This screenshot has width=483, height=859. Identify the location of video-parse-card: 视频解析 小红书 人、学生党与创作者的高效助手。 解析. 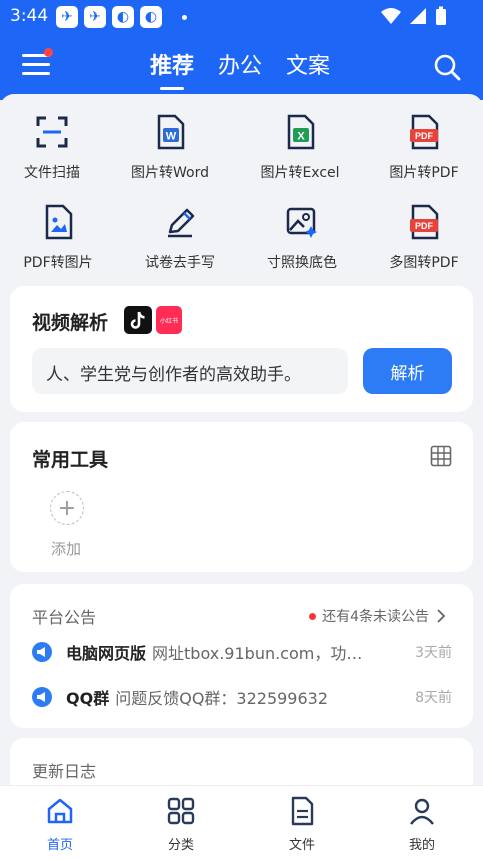
(241, 349).